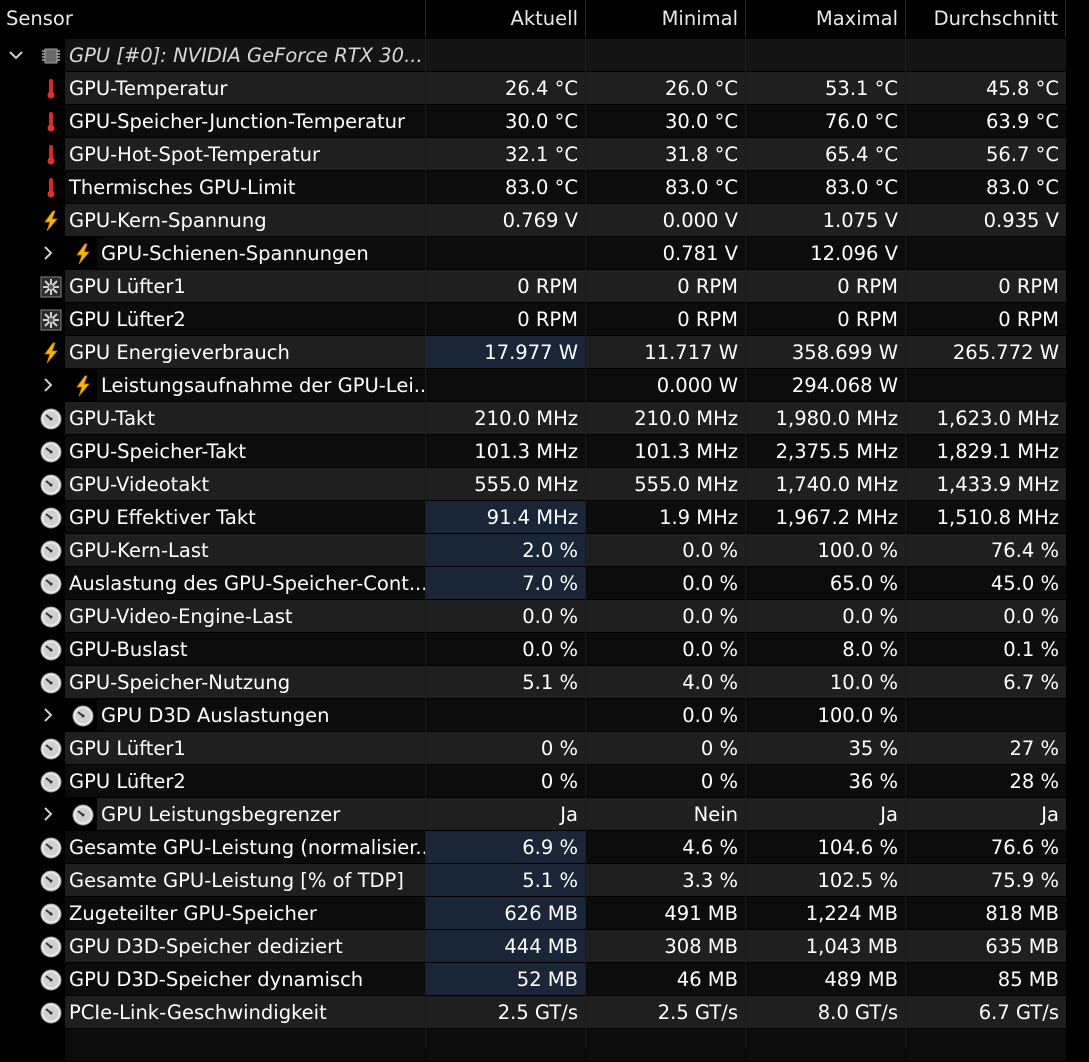 The width and height of the screenshot is (1089, 1062). I want to click on value-avg: 1,510.8 MHz, so click(986, 517).